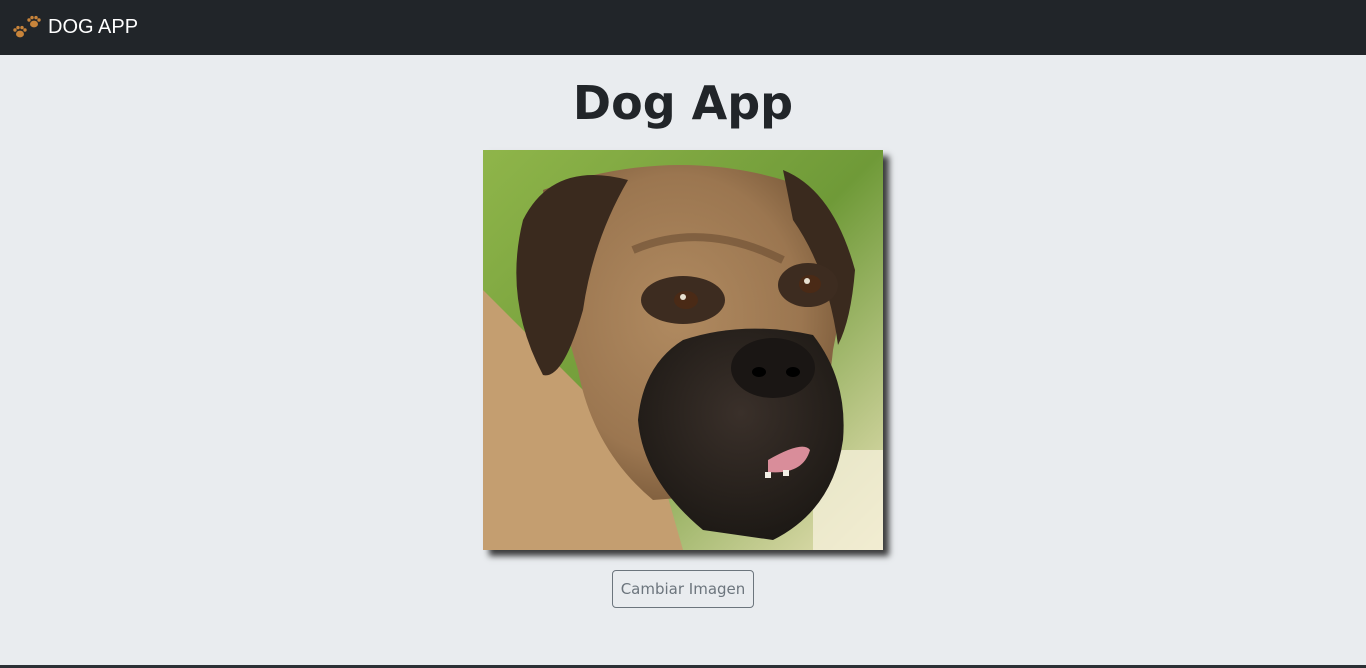 The height and width of the screenshot is (668, 1366). I want to click on navbar: DOG APP, so click(683, 27).